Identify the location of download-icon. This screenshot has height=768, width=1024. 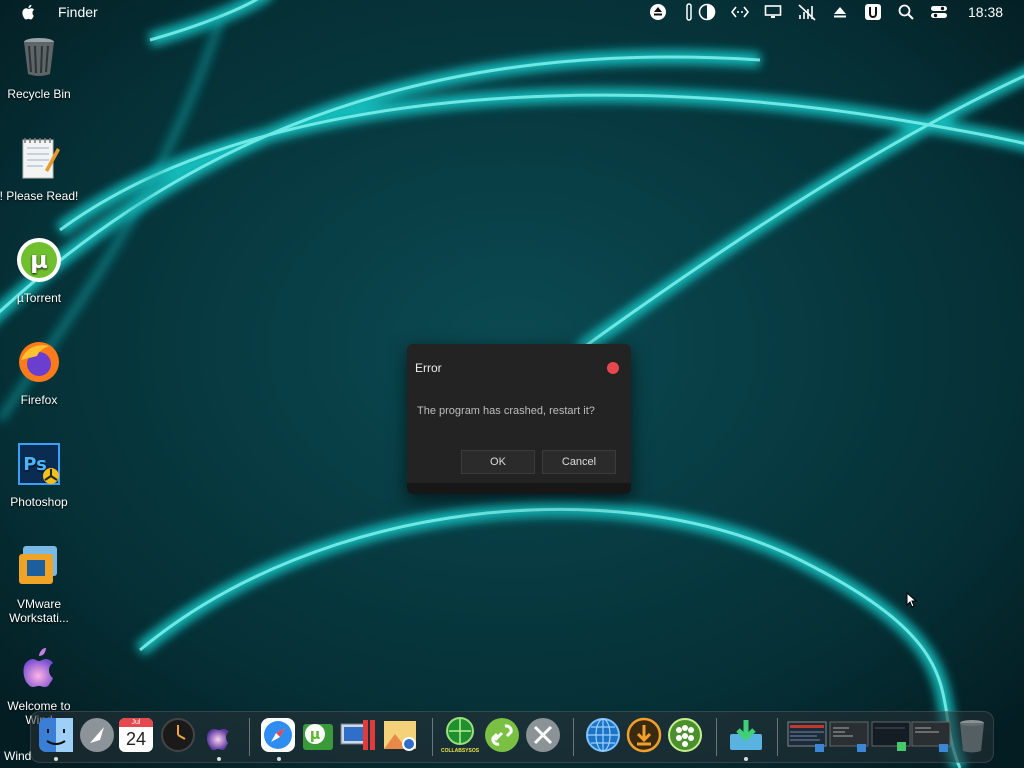
(644, 735).